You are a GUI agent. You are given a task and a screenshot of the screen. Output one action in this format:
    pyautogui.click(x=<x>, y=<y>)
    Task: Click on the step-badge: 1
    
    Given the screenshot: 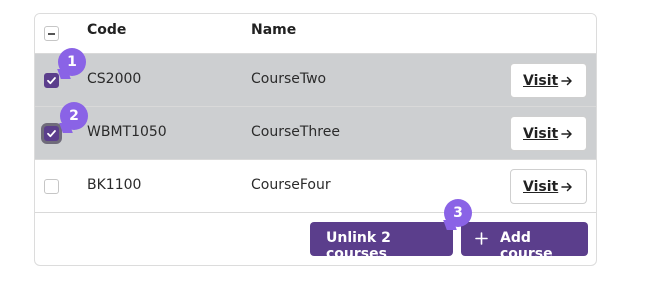 What is the action you would take?
    pyautogui.click(x=72, y=62)
    